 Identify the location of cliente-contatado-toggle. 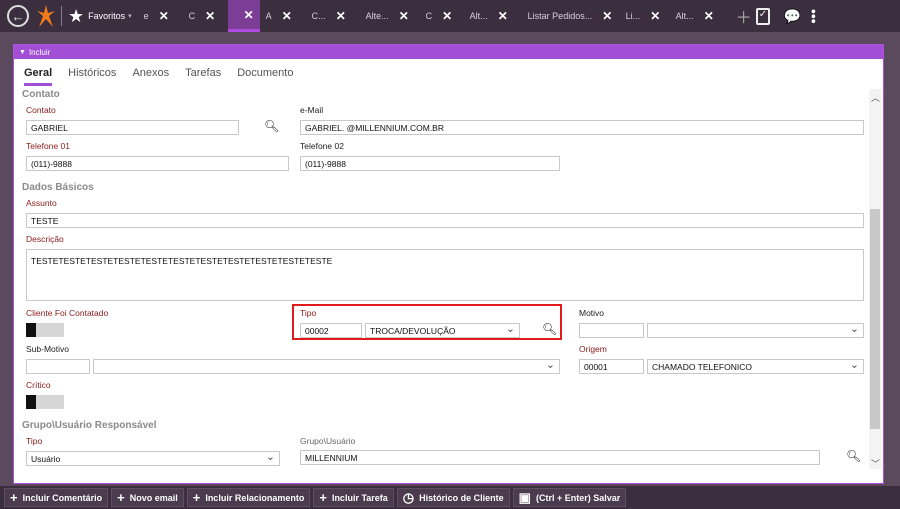
(45, 330).